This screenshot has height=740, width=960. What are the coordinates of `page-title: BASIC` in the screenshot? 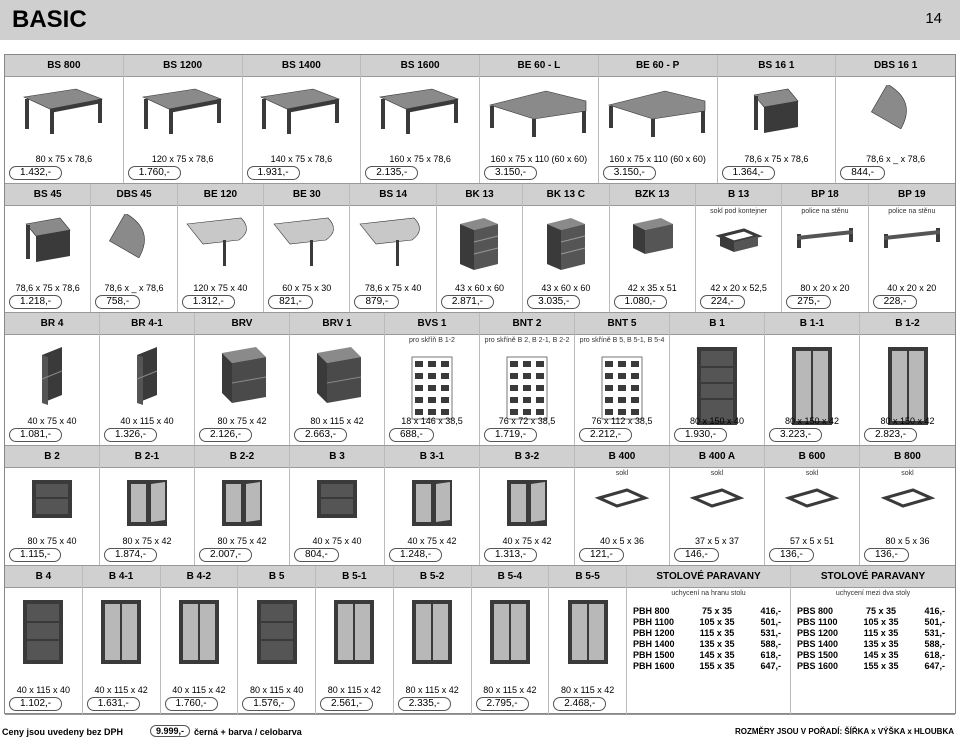 It's located at (49, 19).